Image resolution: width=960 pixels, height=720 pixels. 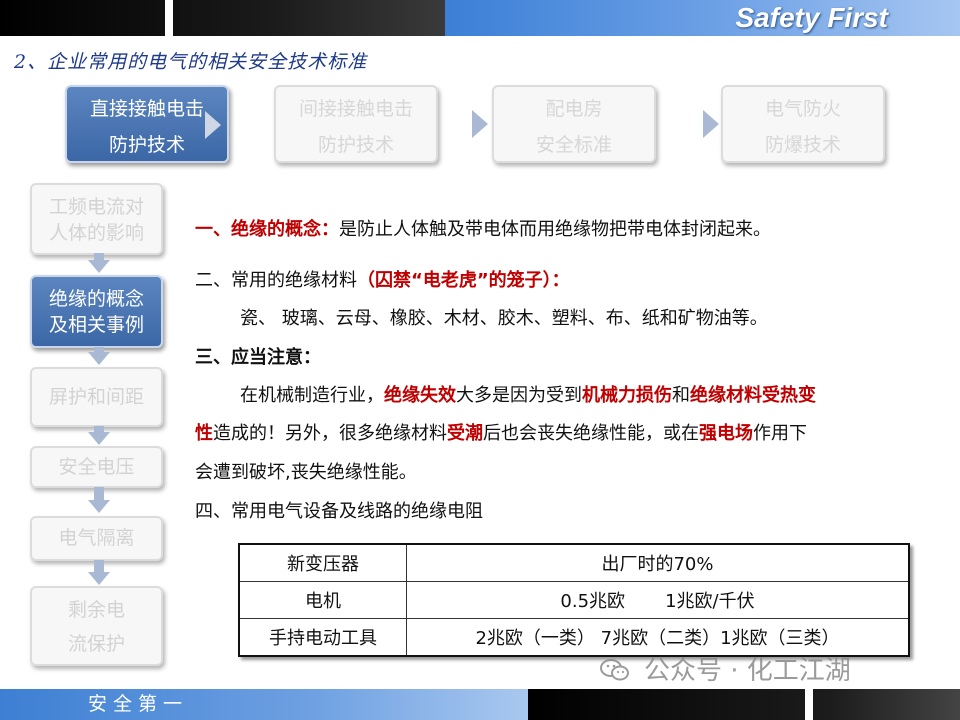 What do you see at coordinates (809, 704) in the screenshot?
I see `footer-divider` at bounding box center [809, 704].